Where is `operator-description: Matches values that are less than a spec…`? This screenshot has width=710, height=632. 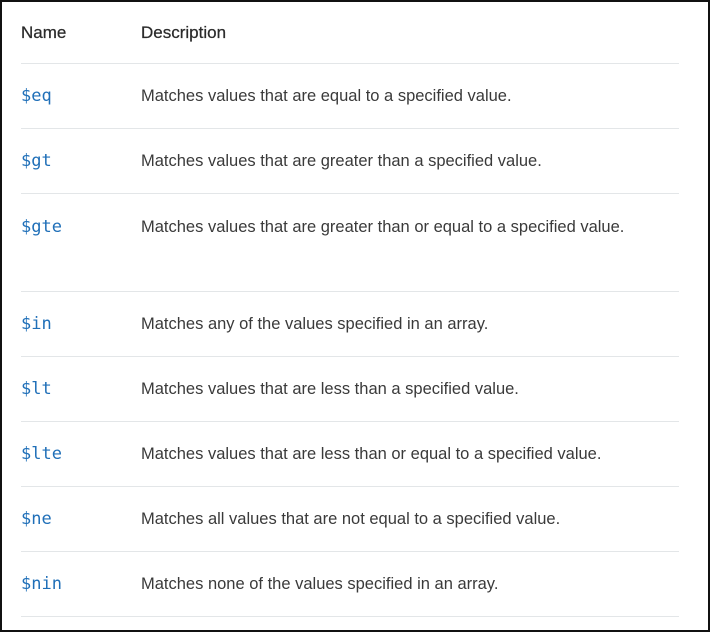
operator-description: Matches values that are less than a spec… is located at coordinates (330, 388).